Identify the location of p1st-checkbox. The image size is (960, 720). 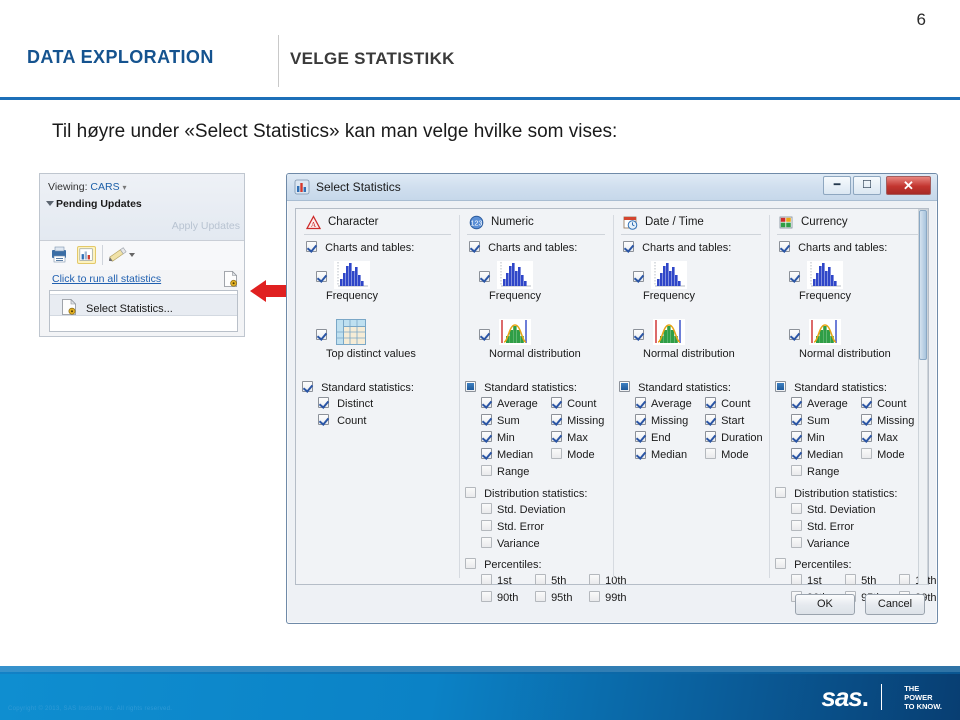
(486, 579).